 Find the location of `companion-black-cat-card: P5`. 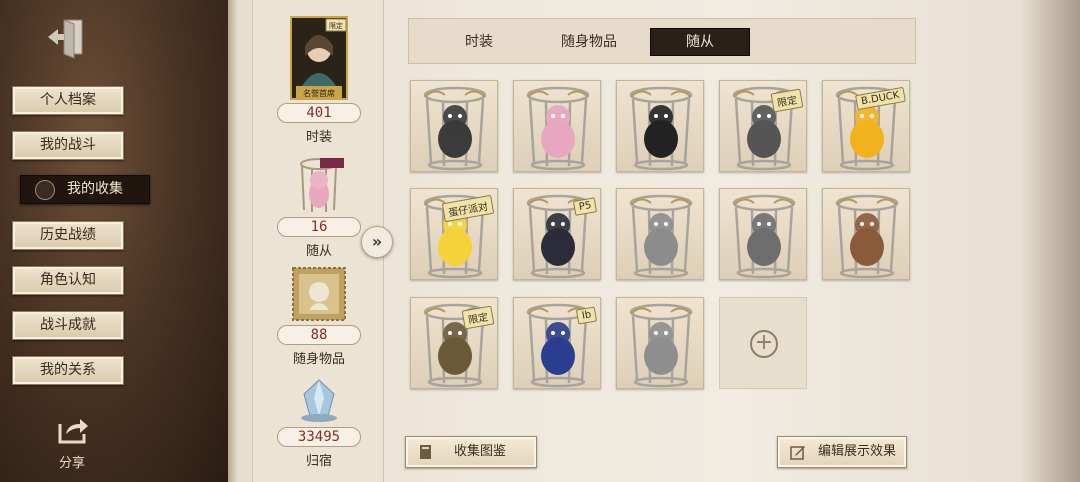

companion-black-cat-card: P5 is located at coordinates (557, 234).